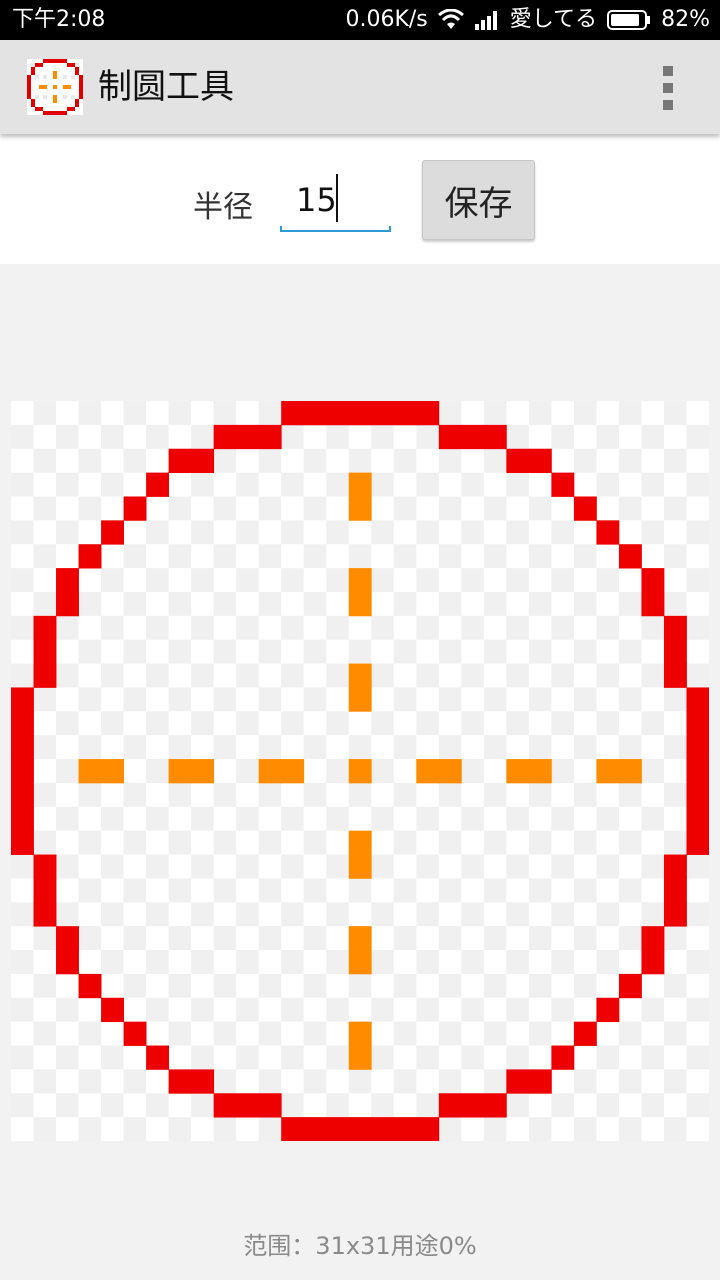 The height and width of the screenshot is (1280, 720). What do you see at coordinates (335, 229) in the screenshot?
I see `radius-input-underline` at bounding box center [335, 229].